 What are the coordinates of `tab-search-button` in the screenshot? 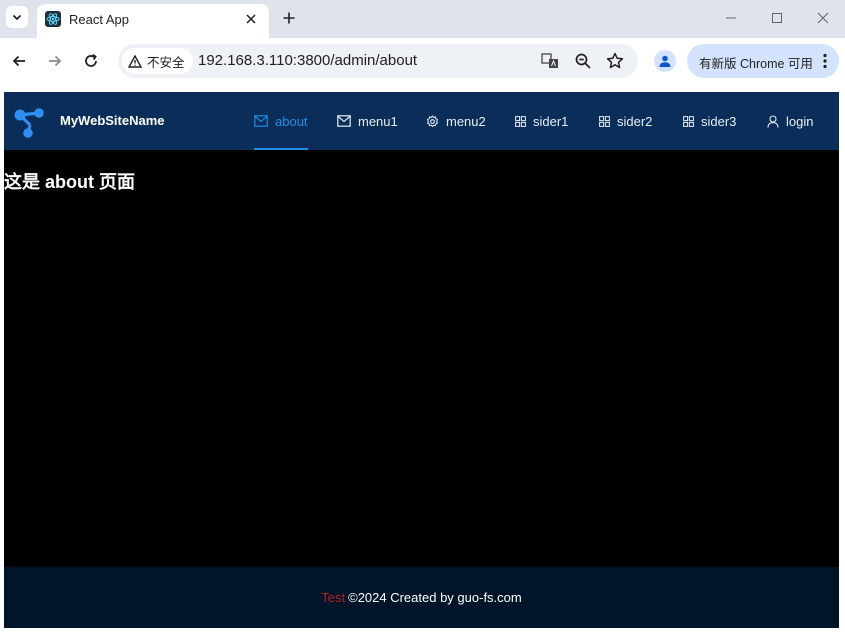 It's located at (17, 17).